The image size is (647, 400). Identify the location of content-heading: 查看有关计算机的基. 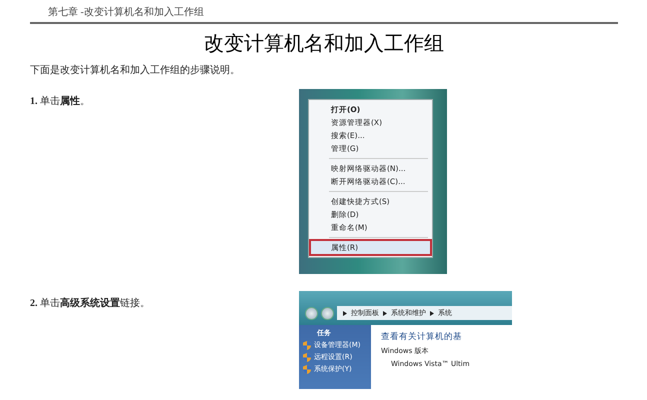
(422, 337).